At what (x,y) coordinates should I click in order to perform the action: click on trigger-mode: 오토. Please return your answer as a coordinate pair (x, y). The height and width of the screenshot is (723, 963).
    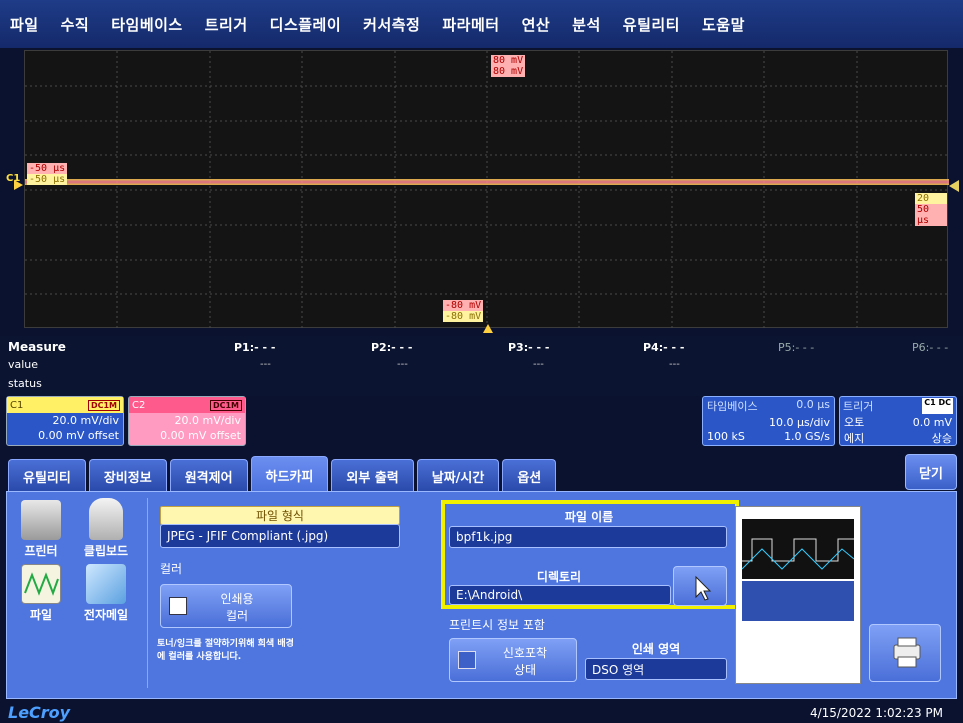
    Looking at the image, I should click on (854, 422).